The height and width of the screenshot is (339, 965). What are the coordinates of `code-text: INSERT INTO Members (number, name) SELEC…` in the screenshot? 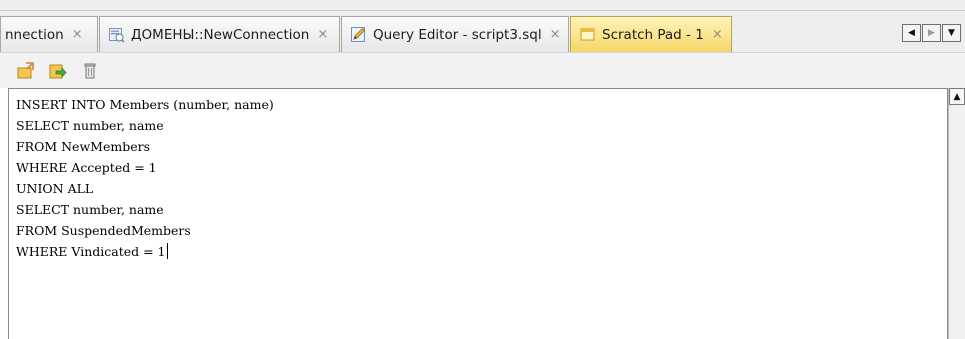 It's located at (145, 178).